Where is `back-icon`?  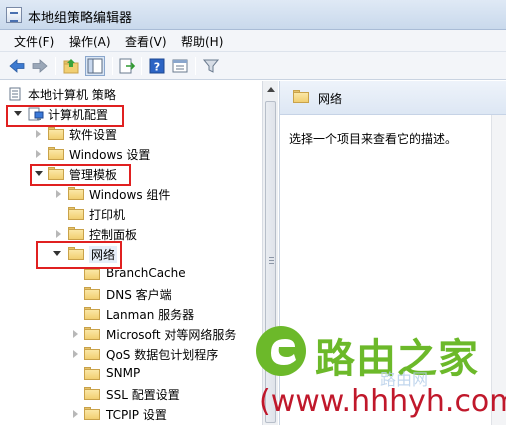 back-icon is located at coordinates (17, 66).